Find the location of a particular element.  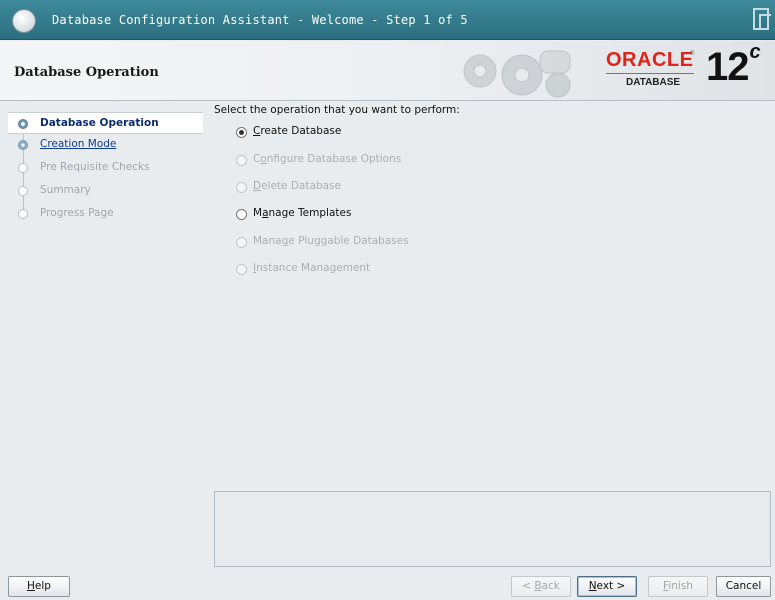

radio-label: Manage Templates is located at coordinates (302, 213).